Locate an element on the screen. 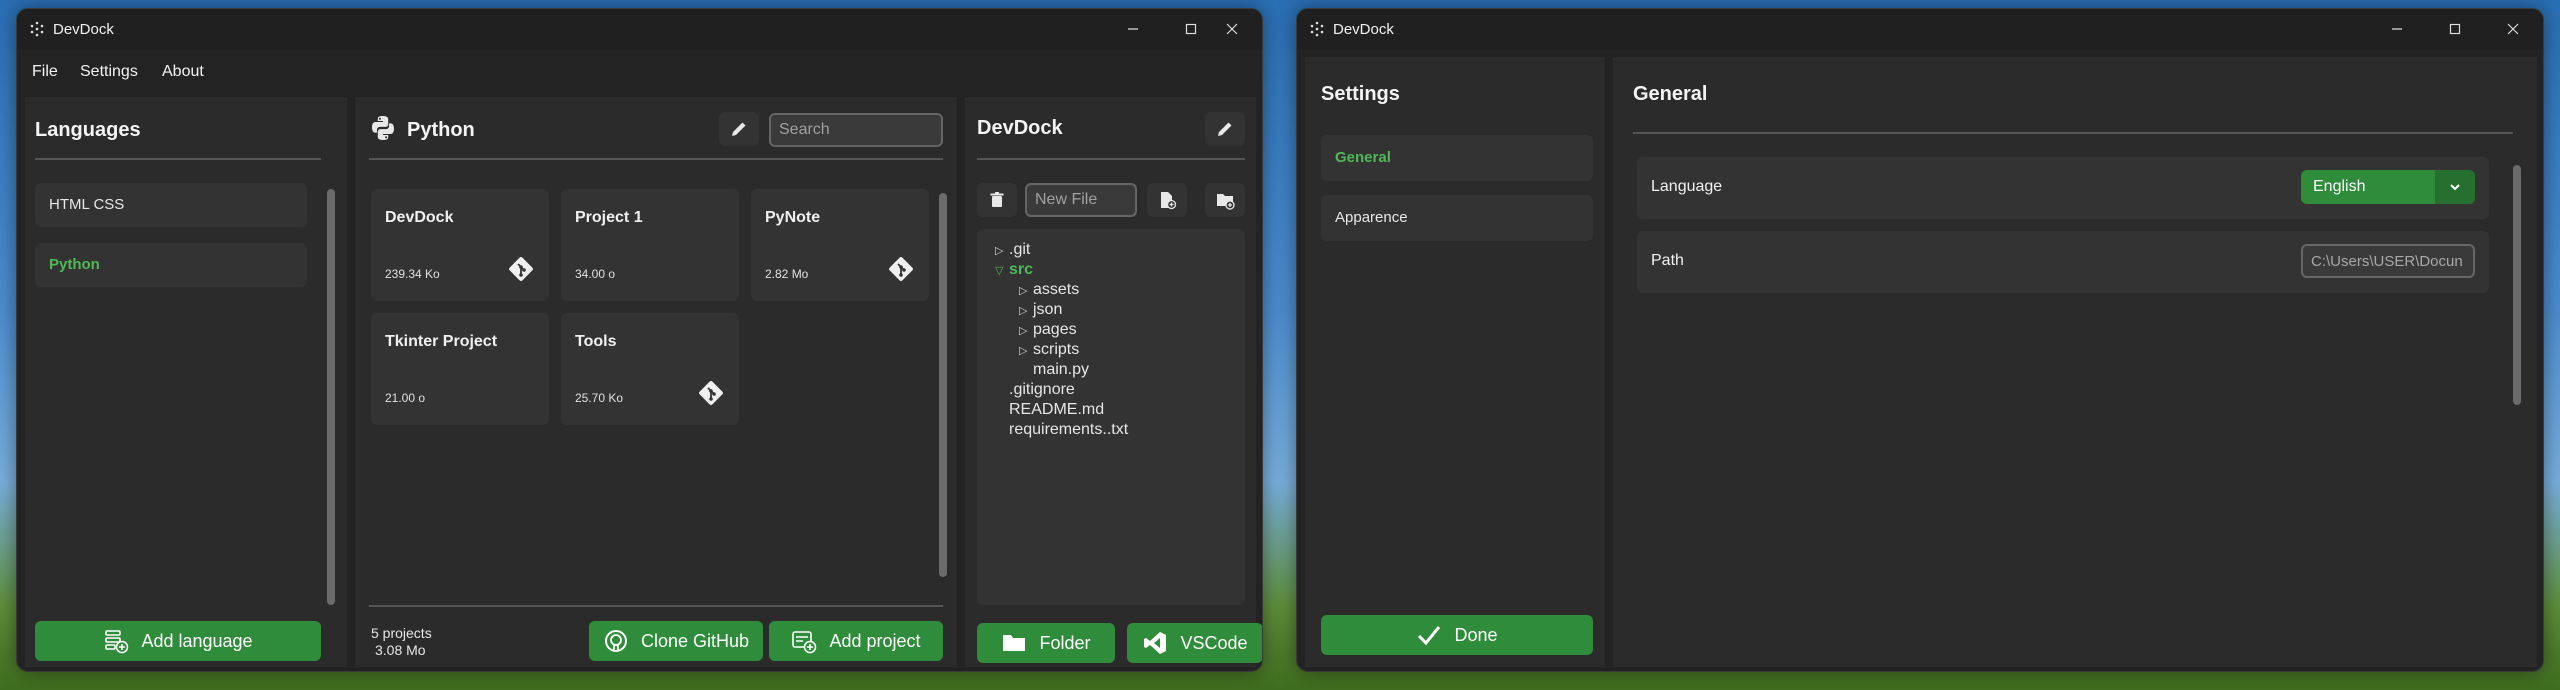 The width and height of the screenshot is (2560, 690). languages-title: Languages is located at coordinates (88, 130).